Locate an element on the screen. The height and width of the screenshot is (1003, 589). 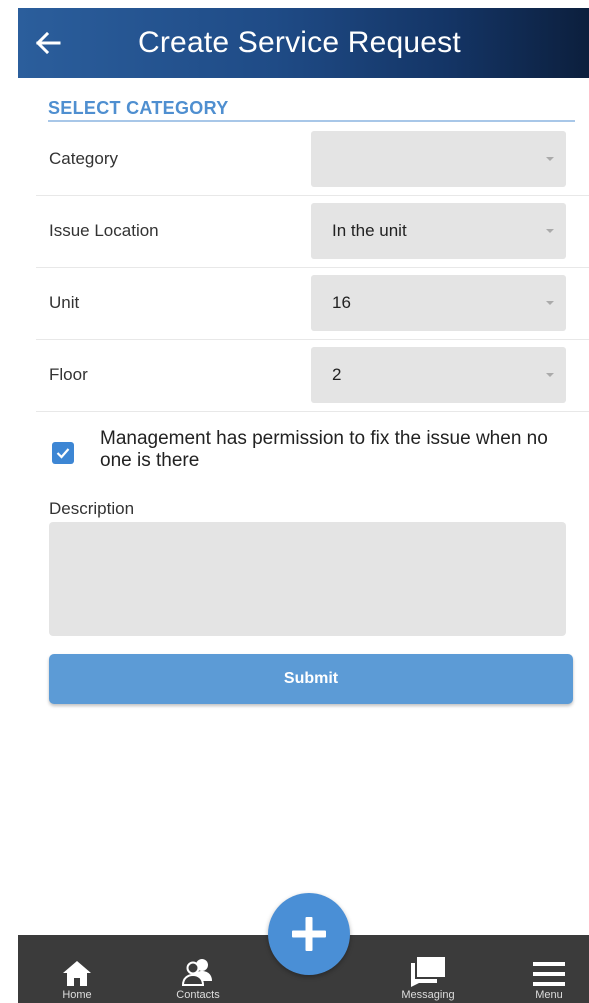
home-icon is located at coordinates (77, 973).